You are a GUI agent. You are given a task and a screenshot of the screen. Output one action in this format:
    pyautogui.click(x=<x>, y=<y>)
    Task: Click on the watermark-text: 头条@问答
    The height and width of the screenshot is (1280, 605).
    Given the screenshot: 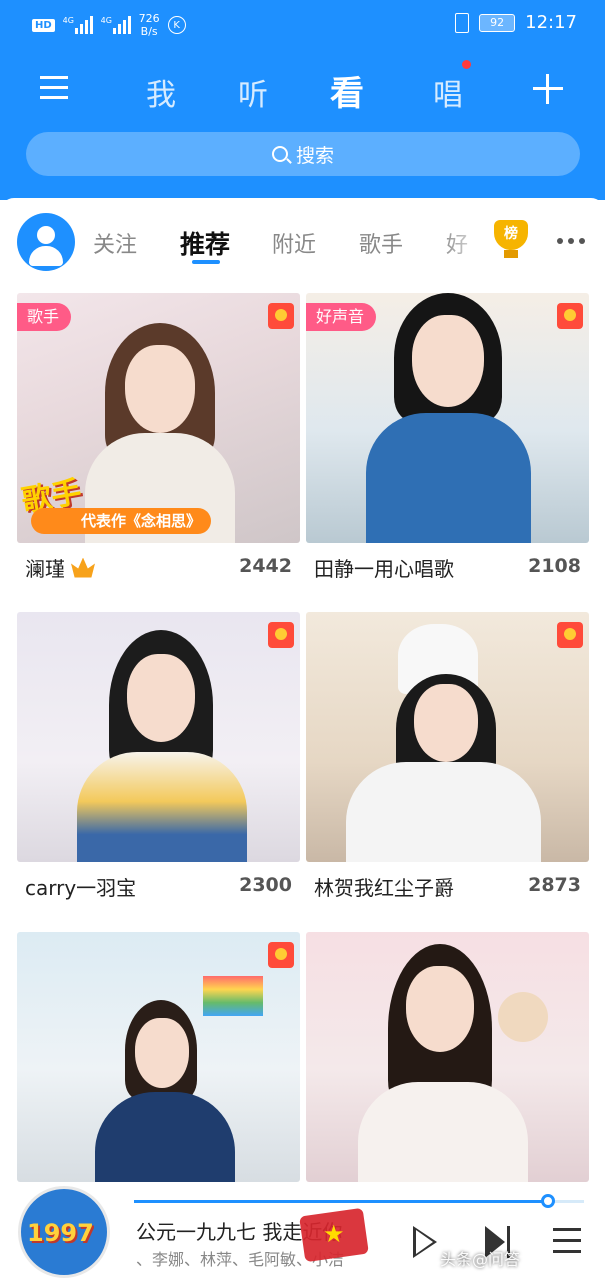 What is the action you would take?
    pyautogui.click(x=480, y=1259)
    